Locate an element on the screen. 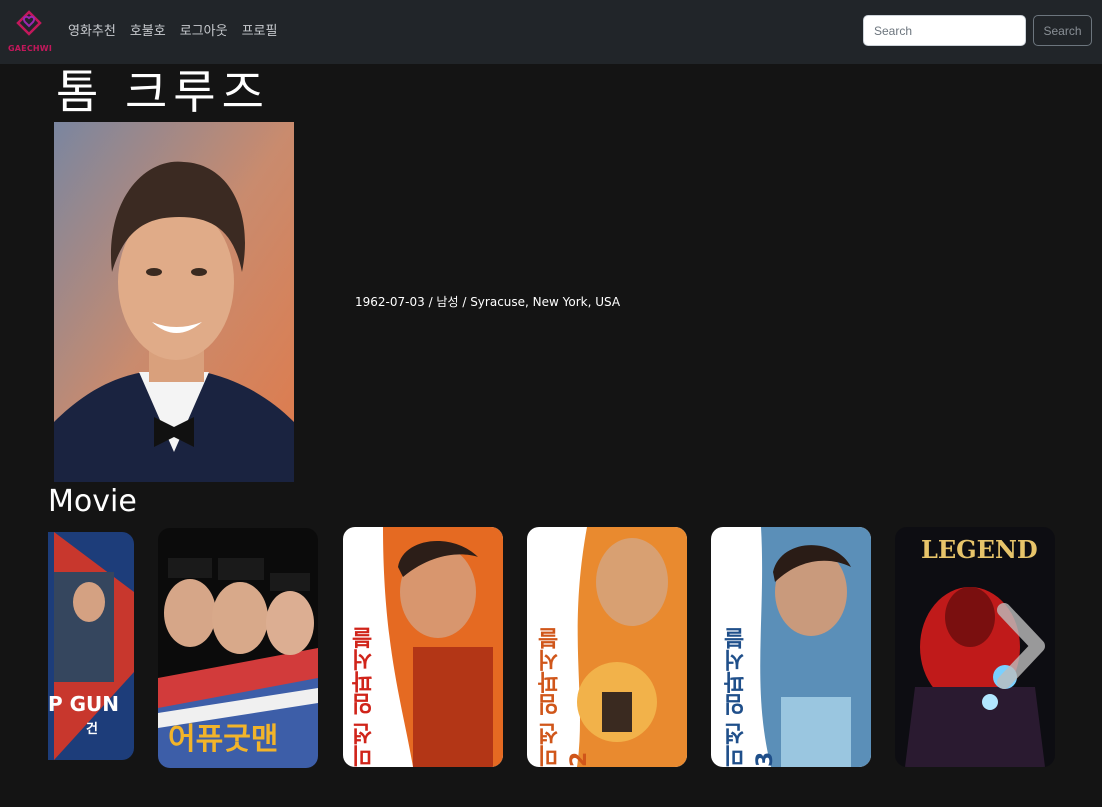 The width and height of the screenshot is (1102, 807). brand-text: GAECHWI is located at coordinates (30, 48).